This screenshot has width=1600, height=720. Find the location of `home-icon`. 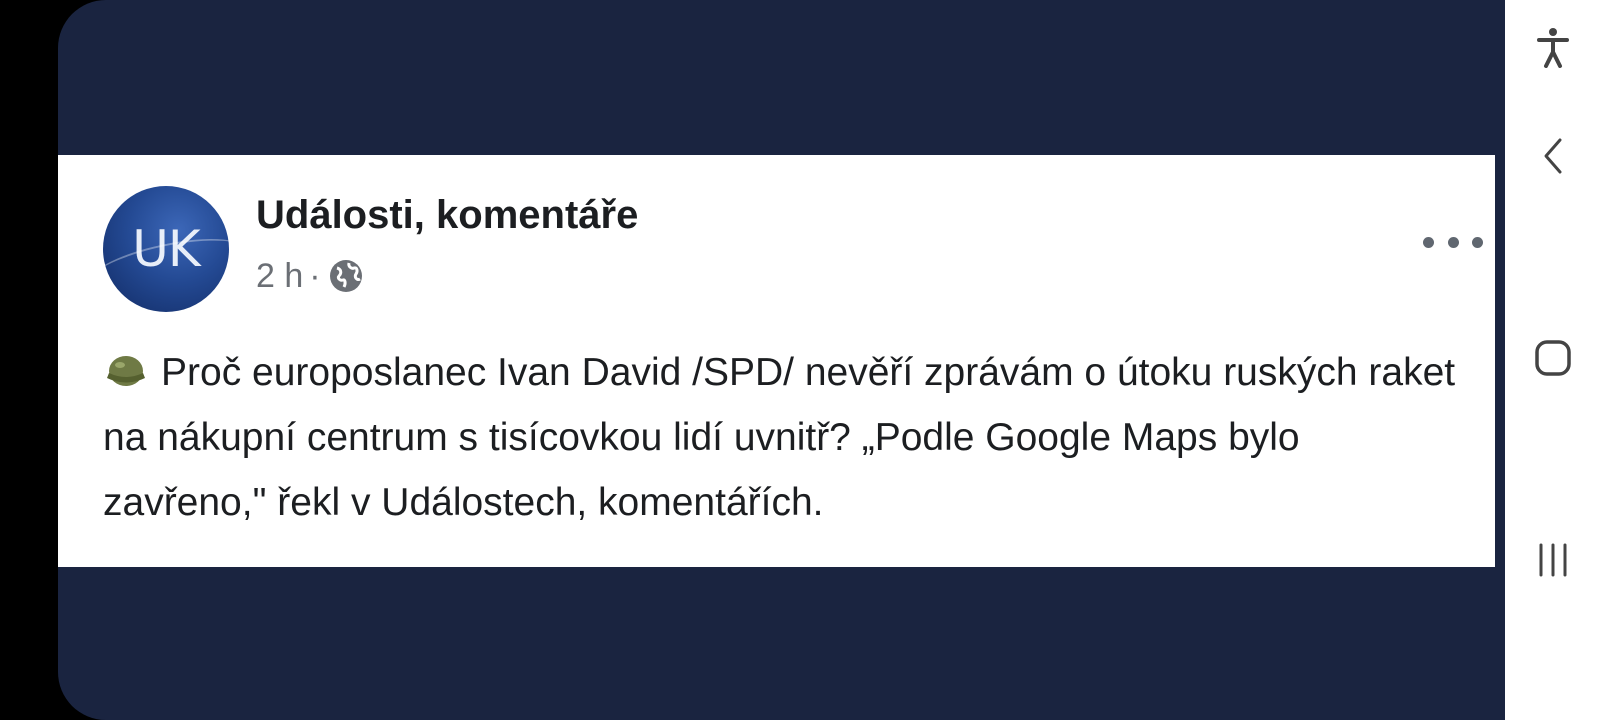

home-icon is located at coordinates (1552, 358).